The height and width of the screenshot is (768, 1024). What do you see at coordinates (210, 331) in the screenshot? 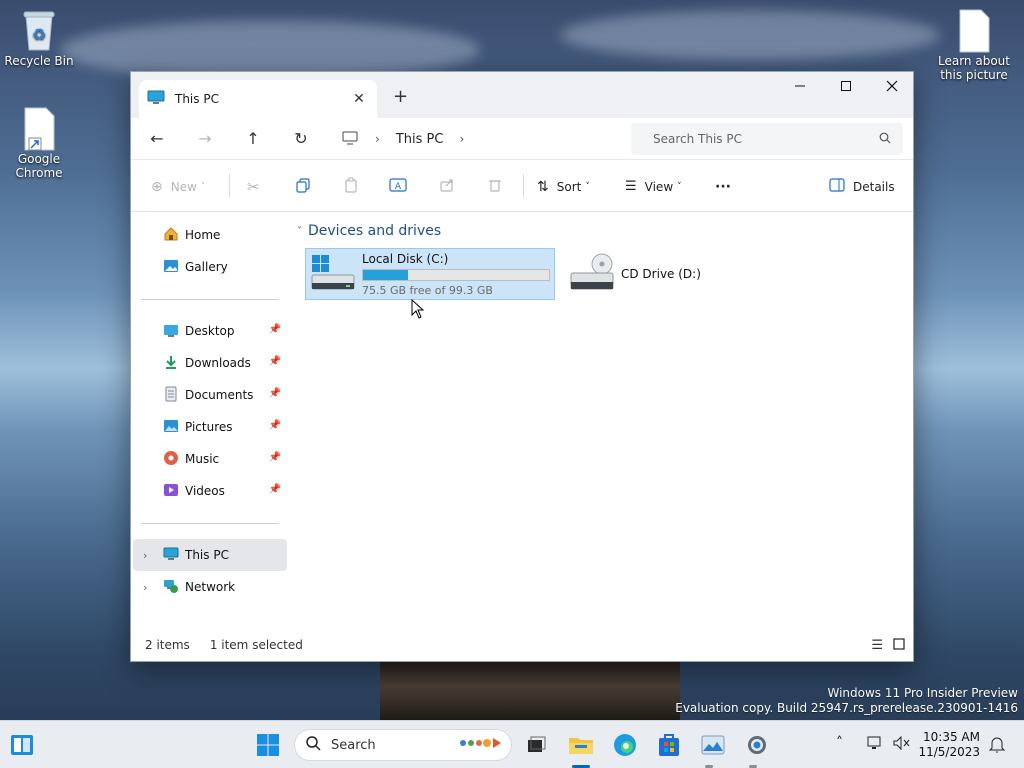
I see `sidebar-item-desktop: Desktop 📌` at bounding box center [210, 331].